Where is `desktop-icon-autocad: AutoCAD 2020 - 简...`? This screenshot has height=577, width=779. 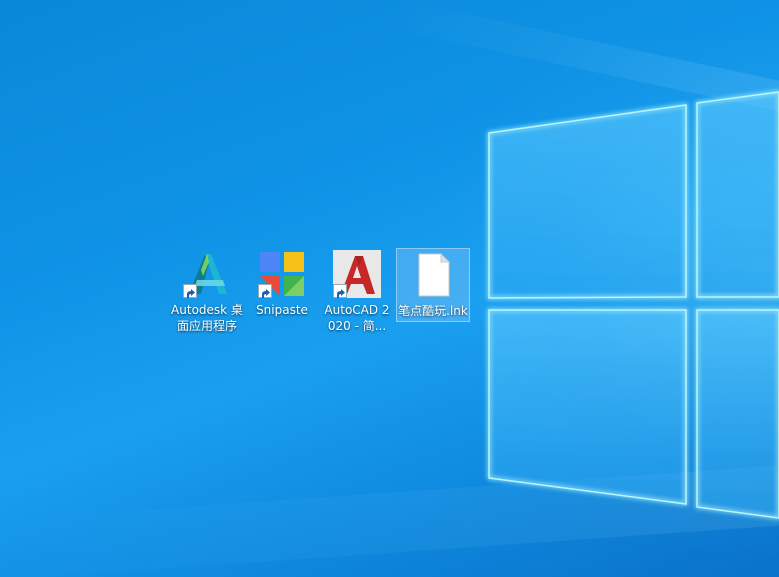
desktop-icon-autocad: AutoCAD 2020 - 简... is located at coordinates (357, 291).